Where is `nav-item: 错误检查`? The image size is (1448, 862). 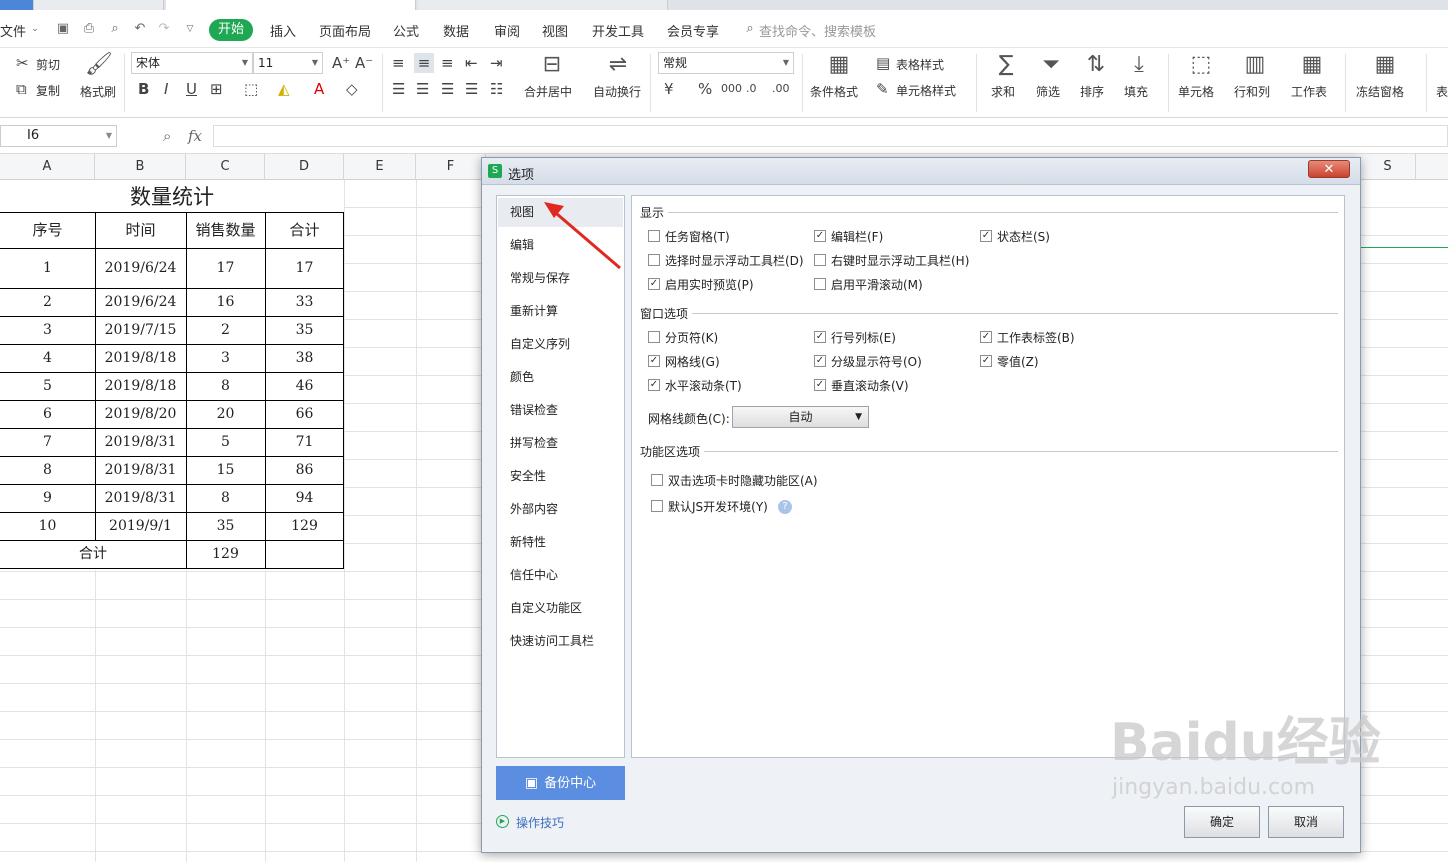
nav-item: 错误检查 is located at coordinates (560, 410).